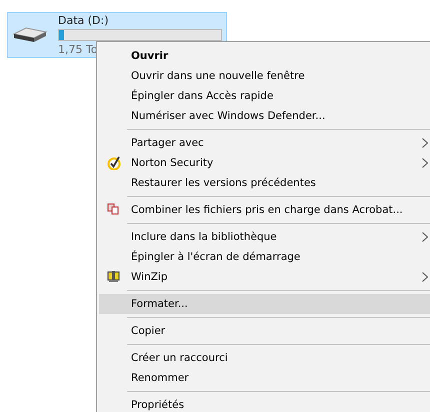 The image size is (430, 412). What do you see at coordinates (264, 76) in the screenshot?
I see `menu-item: Ouvrir dans une nouvelle fenêtre` at bounding box center [264, 76].